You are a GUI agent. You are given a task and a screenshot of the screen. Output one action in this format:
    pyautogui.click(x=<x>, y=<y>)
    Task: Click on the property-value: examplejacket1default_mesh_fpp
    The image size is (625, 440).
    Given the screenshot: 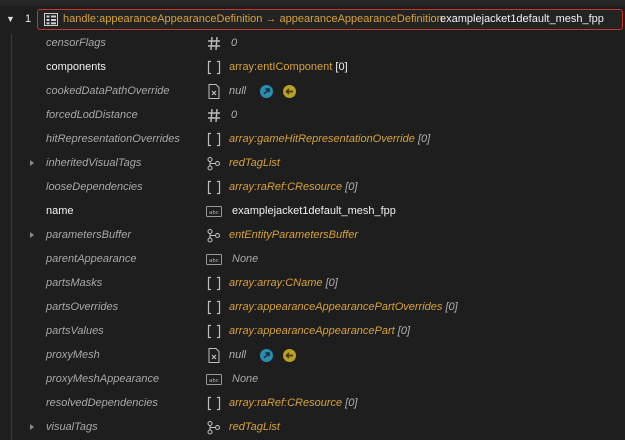 What is the action you would take?
    pyautogui.click(x=314, y=211)
    